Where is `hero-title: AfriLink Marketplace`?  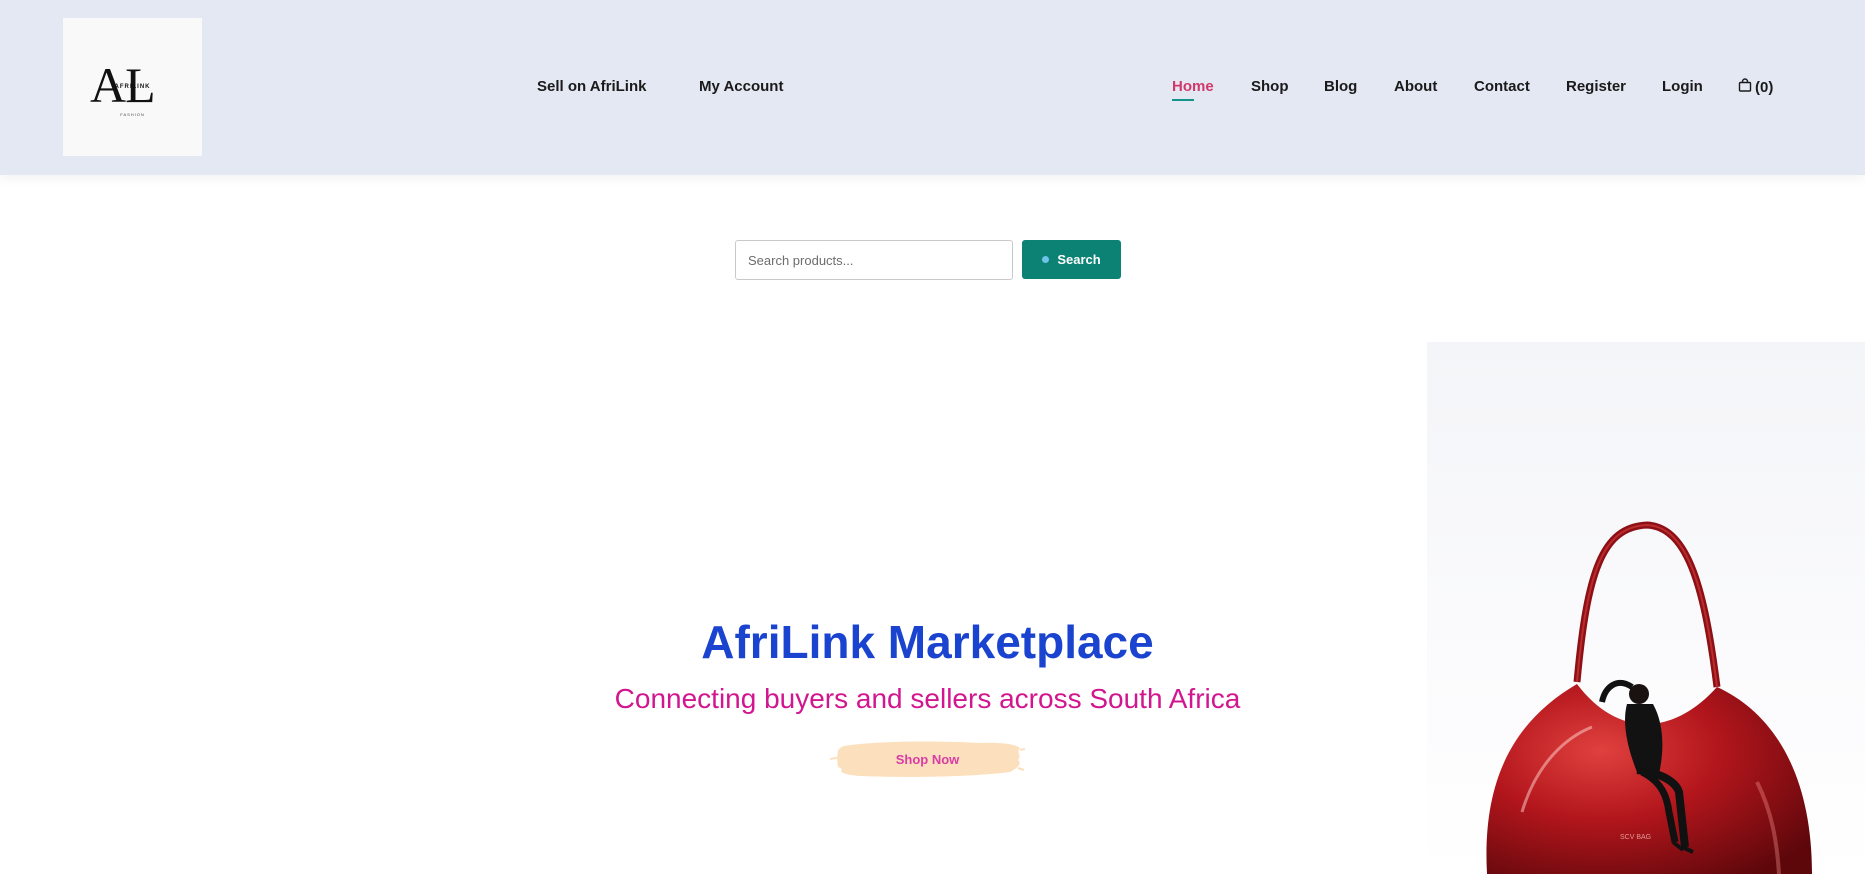
hero-title: AfriLink Marketplace is located at coordinates (927, 642).